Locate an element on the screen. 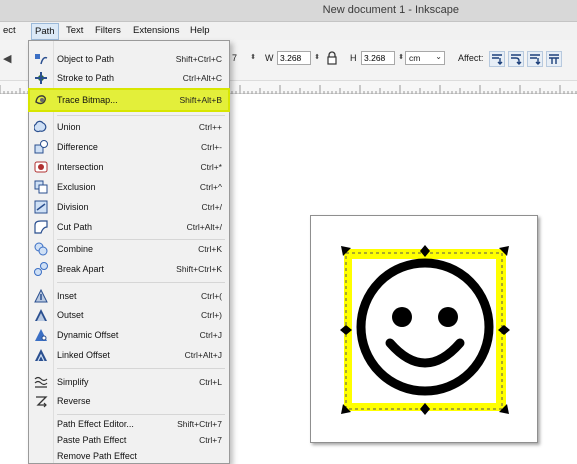 This screenshot has height=464, width=577. menu-item-union: Union Ctrl++ is located at coordinates (129, 127).